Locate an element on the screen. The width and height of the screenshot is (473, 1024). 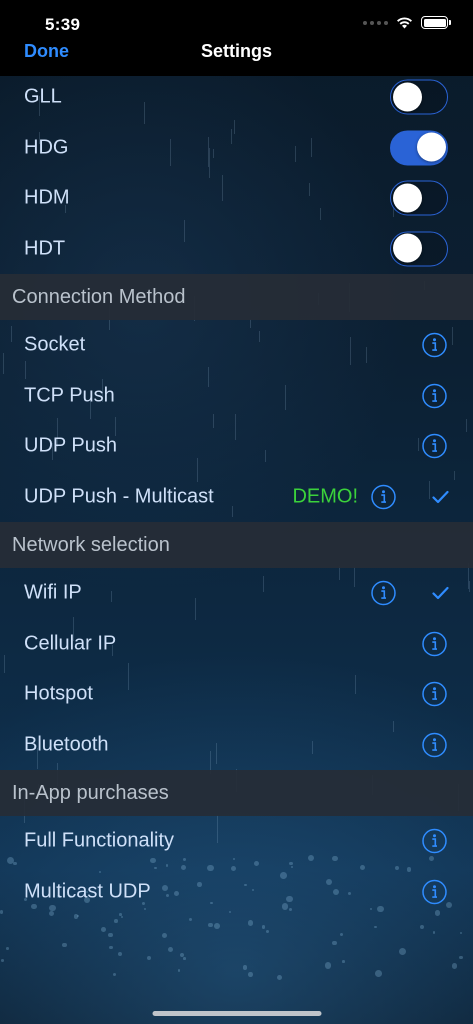
list-item-cellular-ip: Cellular IP is located at coordinates (236, 644).